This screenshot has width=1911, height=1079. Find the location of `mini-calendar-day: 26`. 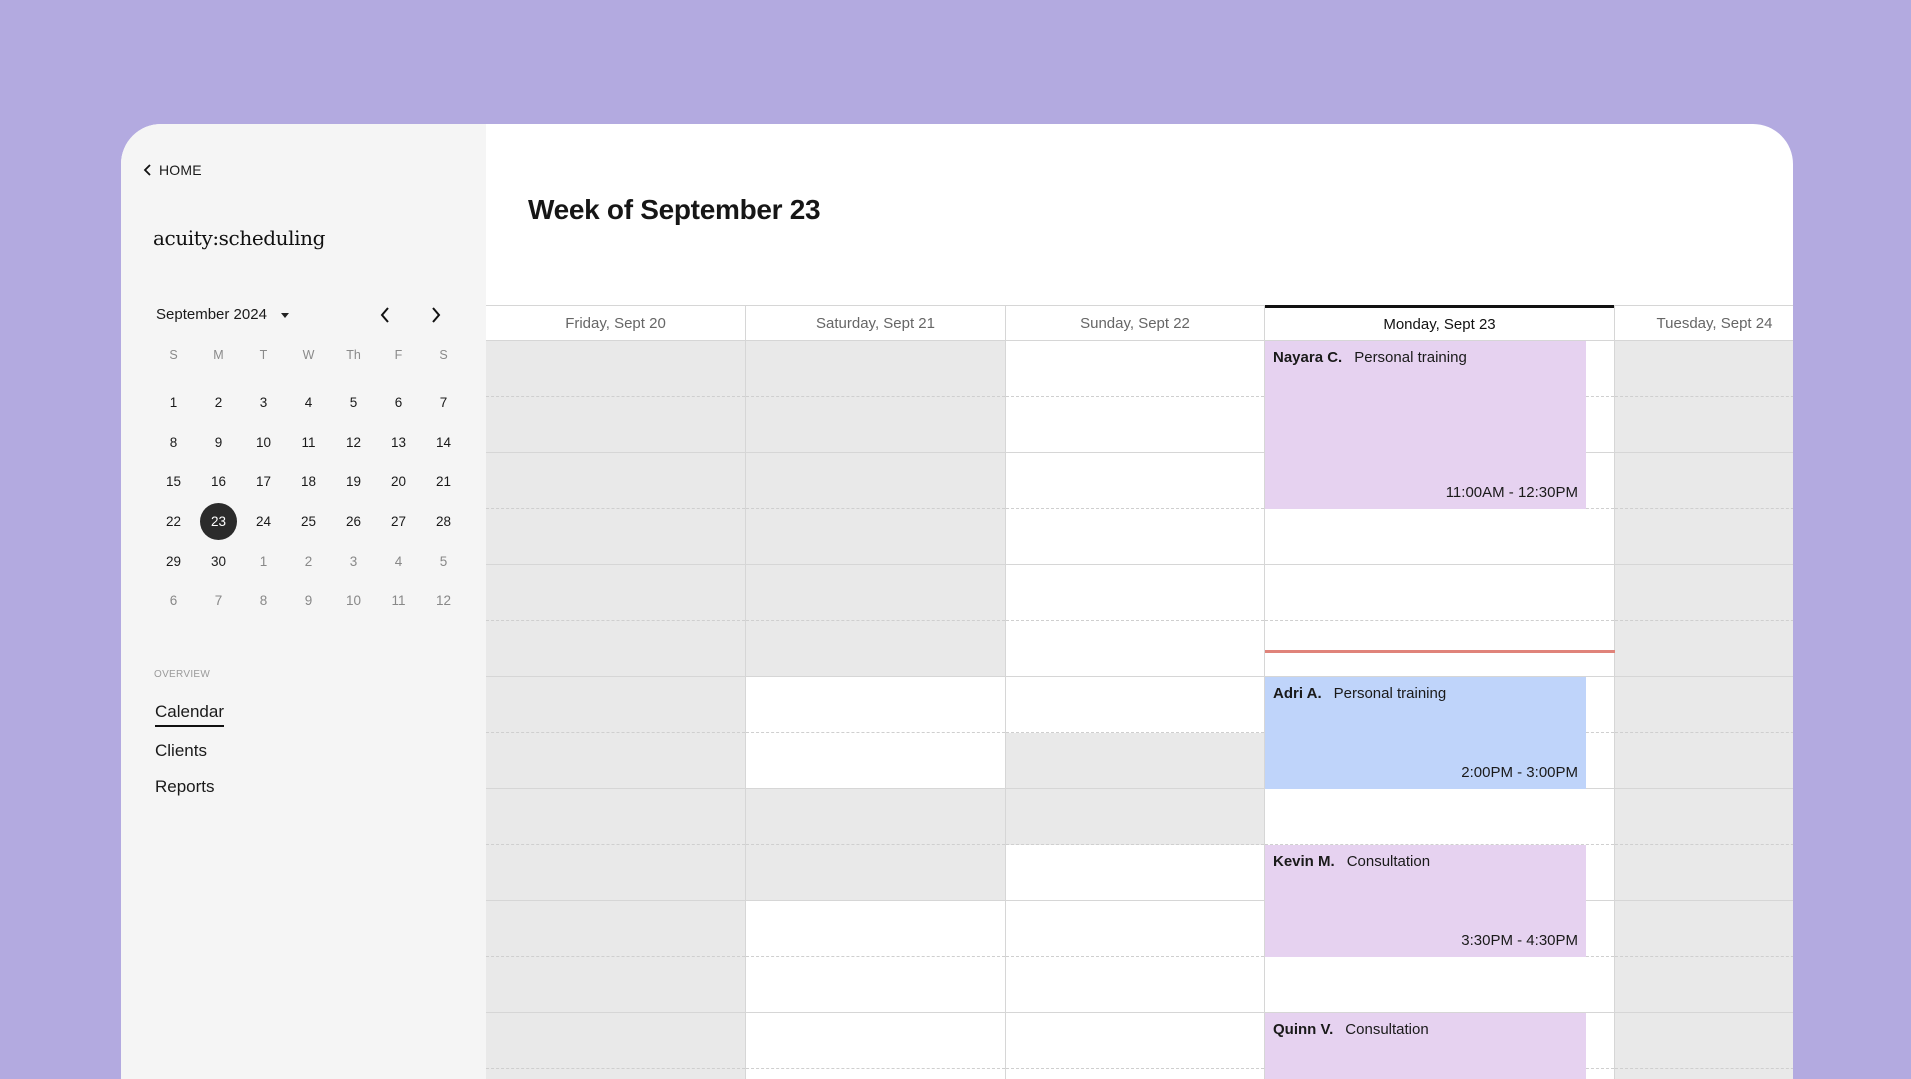

mini-calendar-day: 26 is located at coordinates (353, 522).